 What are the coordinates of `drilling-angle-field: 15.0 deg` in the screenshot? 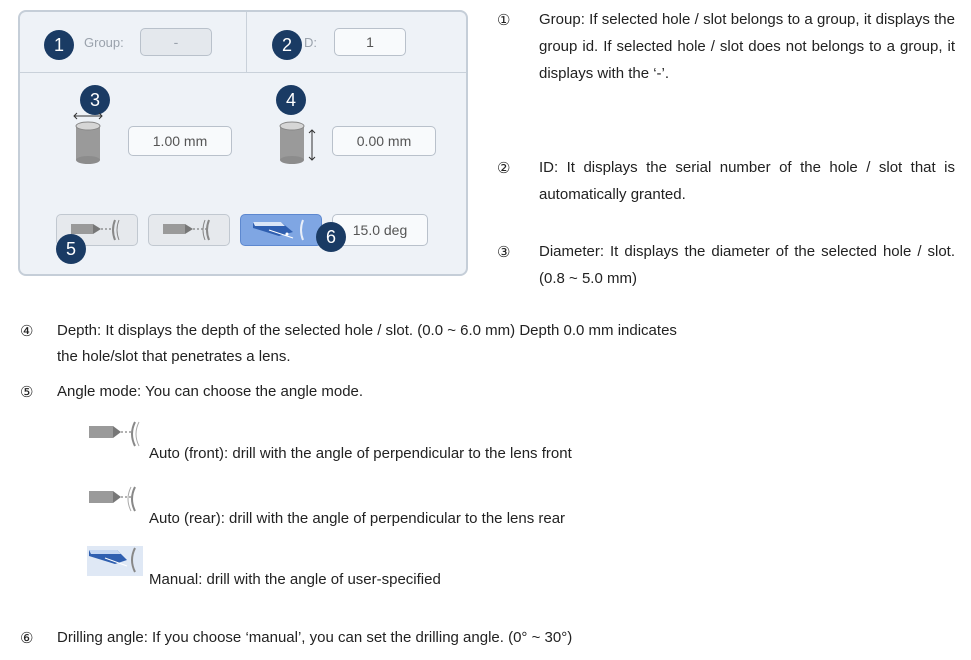 It's located at (380, 230).